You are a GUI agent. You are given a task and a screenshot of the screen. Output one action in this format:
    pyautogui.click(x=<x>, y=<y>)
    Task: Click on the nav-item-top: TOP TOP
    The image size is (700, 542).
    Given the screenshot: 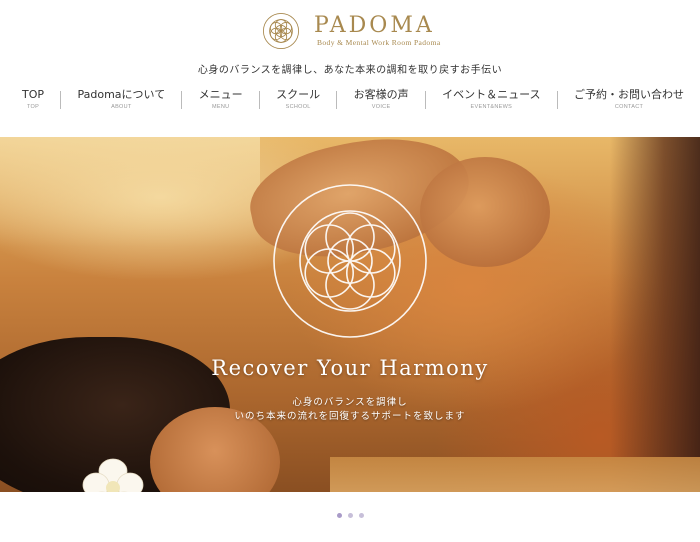 What is the action you would take?
    pyautogui.click(x=33, y=99)
    